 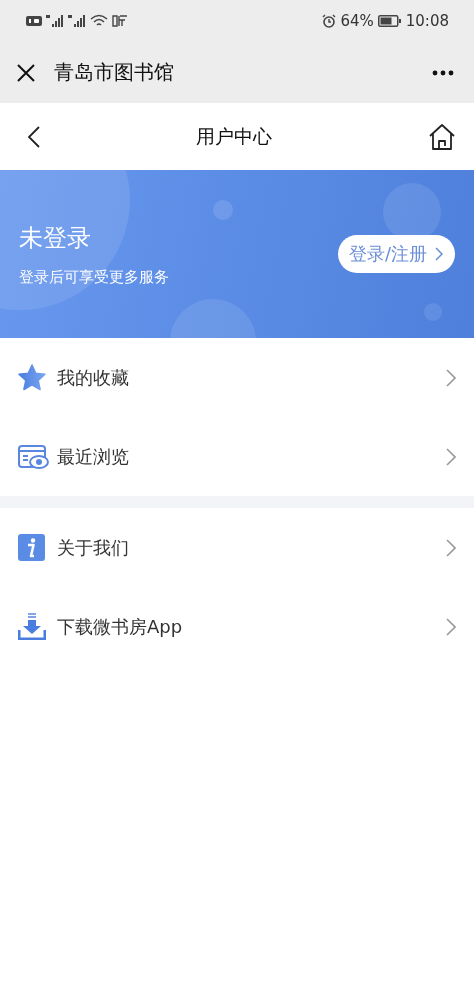 I want to click on star-icon, so click(x=32, y=377).